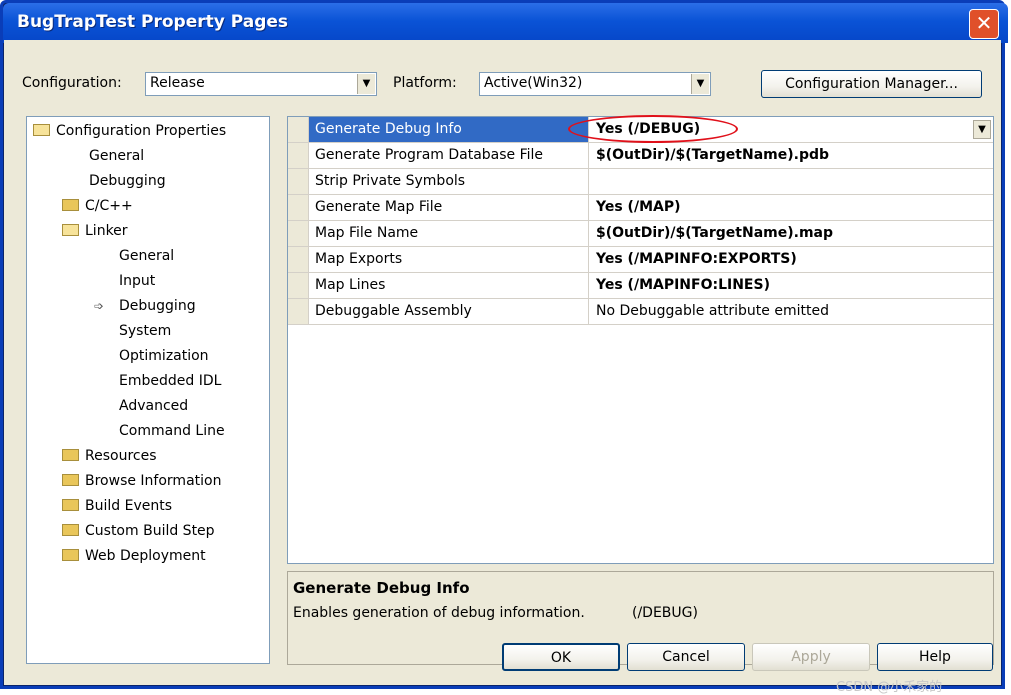  What do you see at coordinates (145, 556) in the screenshot?
I see `tree-item-label: Web Deployment` at bounding box center [145, 556].